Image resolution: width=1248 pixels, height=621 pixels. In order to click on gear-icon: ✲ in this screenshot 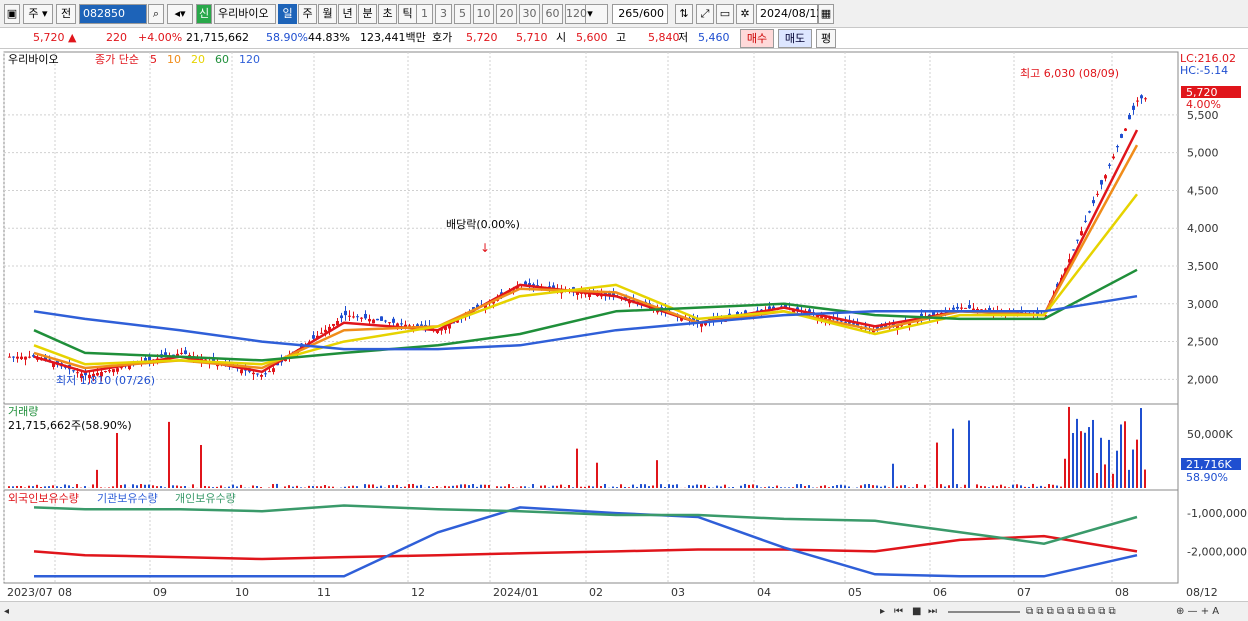, I will do `click(745, 14)`.